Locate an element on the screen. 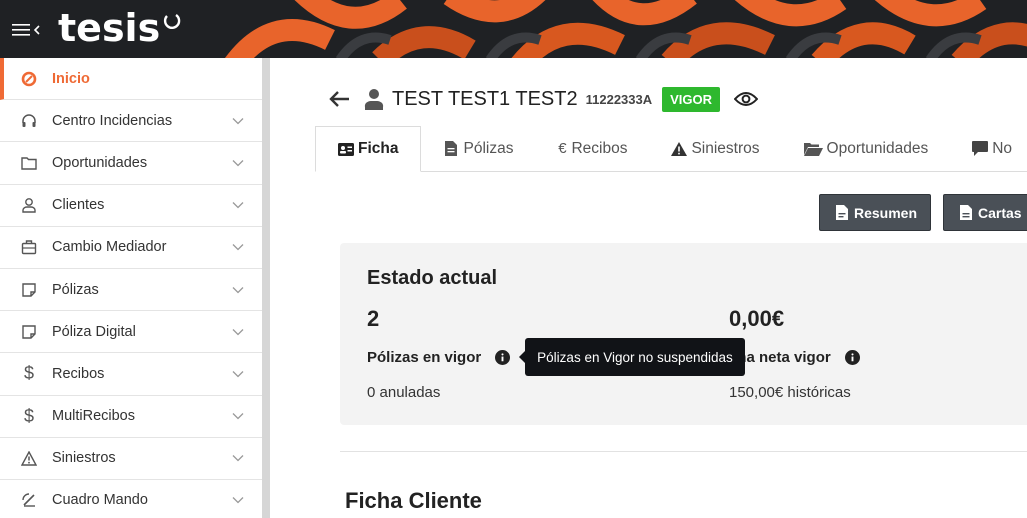 The width and height of the screenshot is (1027, 518). logo-text: tesis is located at coordinates (109, 28).